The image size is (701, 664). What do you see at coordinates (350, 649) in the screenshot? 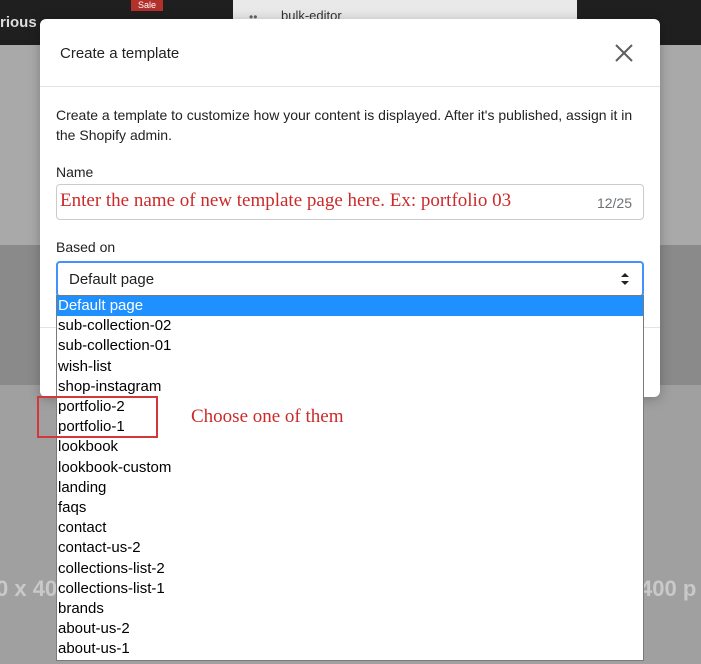
I see `dropdown-option: about-us-1` at bounding box center [350, 649].